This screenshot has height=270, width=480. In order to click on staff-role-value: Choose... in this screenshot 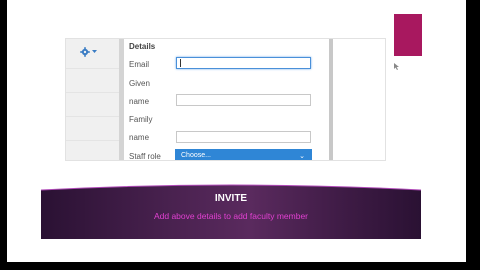, I will do `click(196, 155)`.